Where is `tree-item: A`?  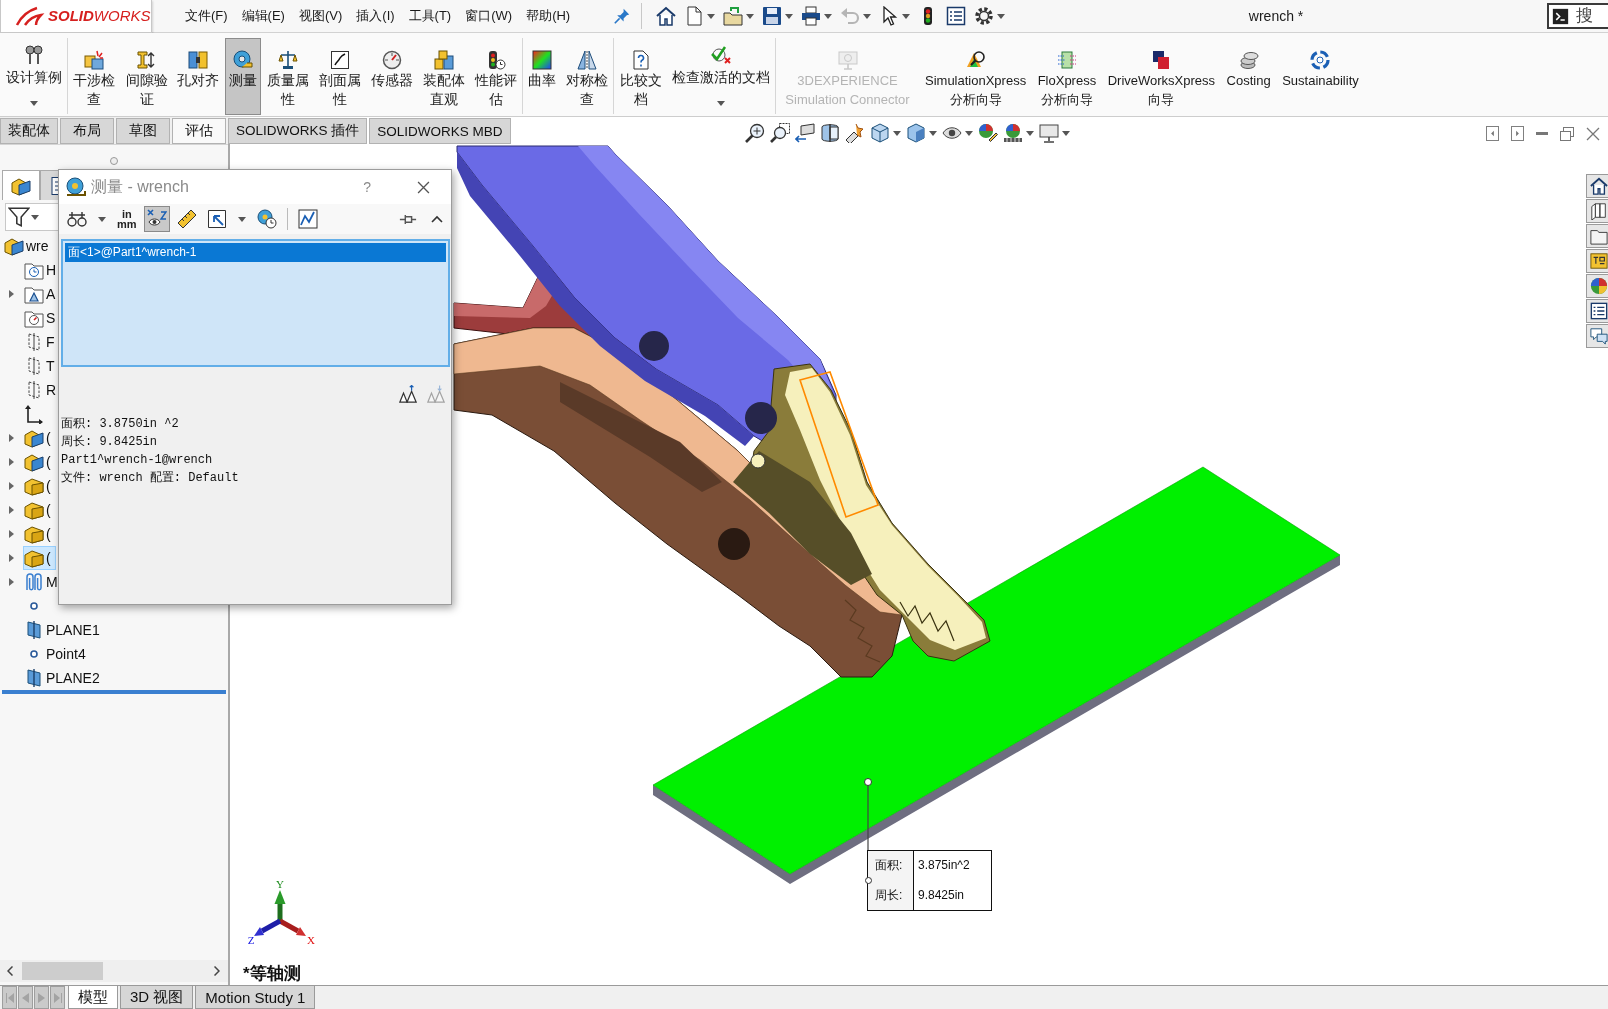 tree-item: A is located at coordinates (42, 294).